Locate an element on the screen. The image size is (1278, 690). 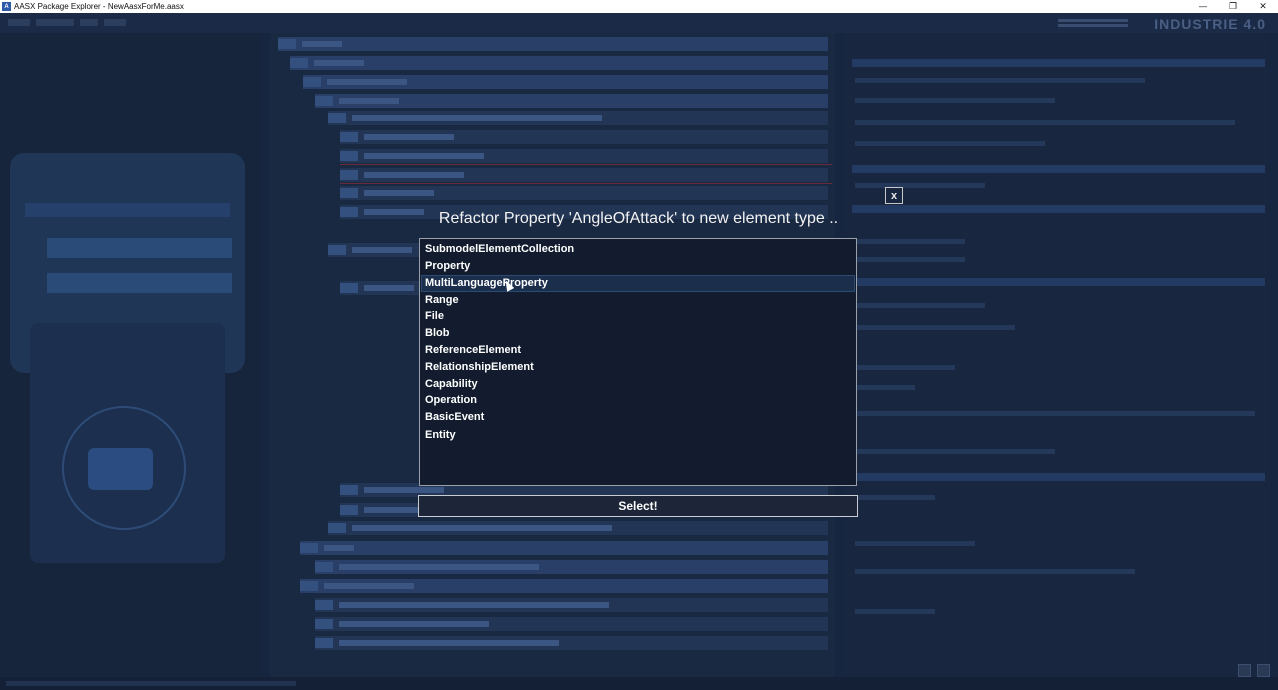
pause-icon is located at coordinates (1244, 670).